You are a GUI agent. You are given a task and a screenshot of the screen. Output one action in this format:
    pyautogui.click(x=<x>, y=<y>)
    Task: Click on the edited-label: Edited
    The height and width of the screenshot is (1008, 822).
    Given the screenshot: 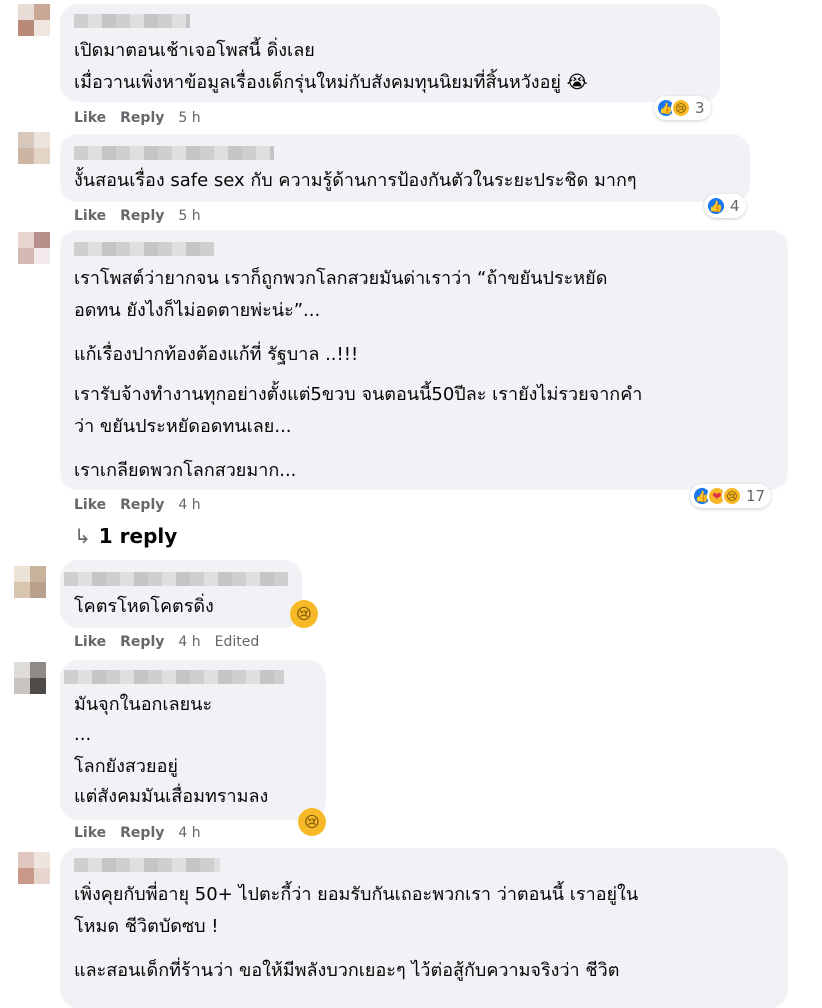 What is the action you would take?
    pyautogui.click(x=237, y=642)
    